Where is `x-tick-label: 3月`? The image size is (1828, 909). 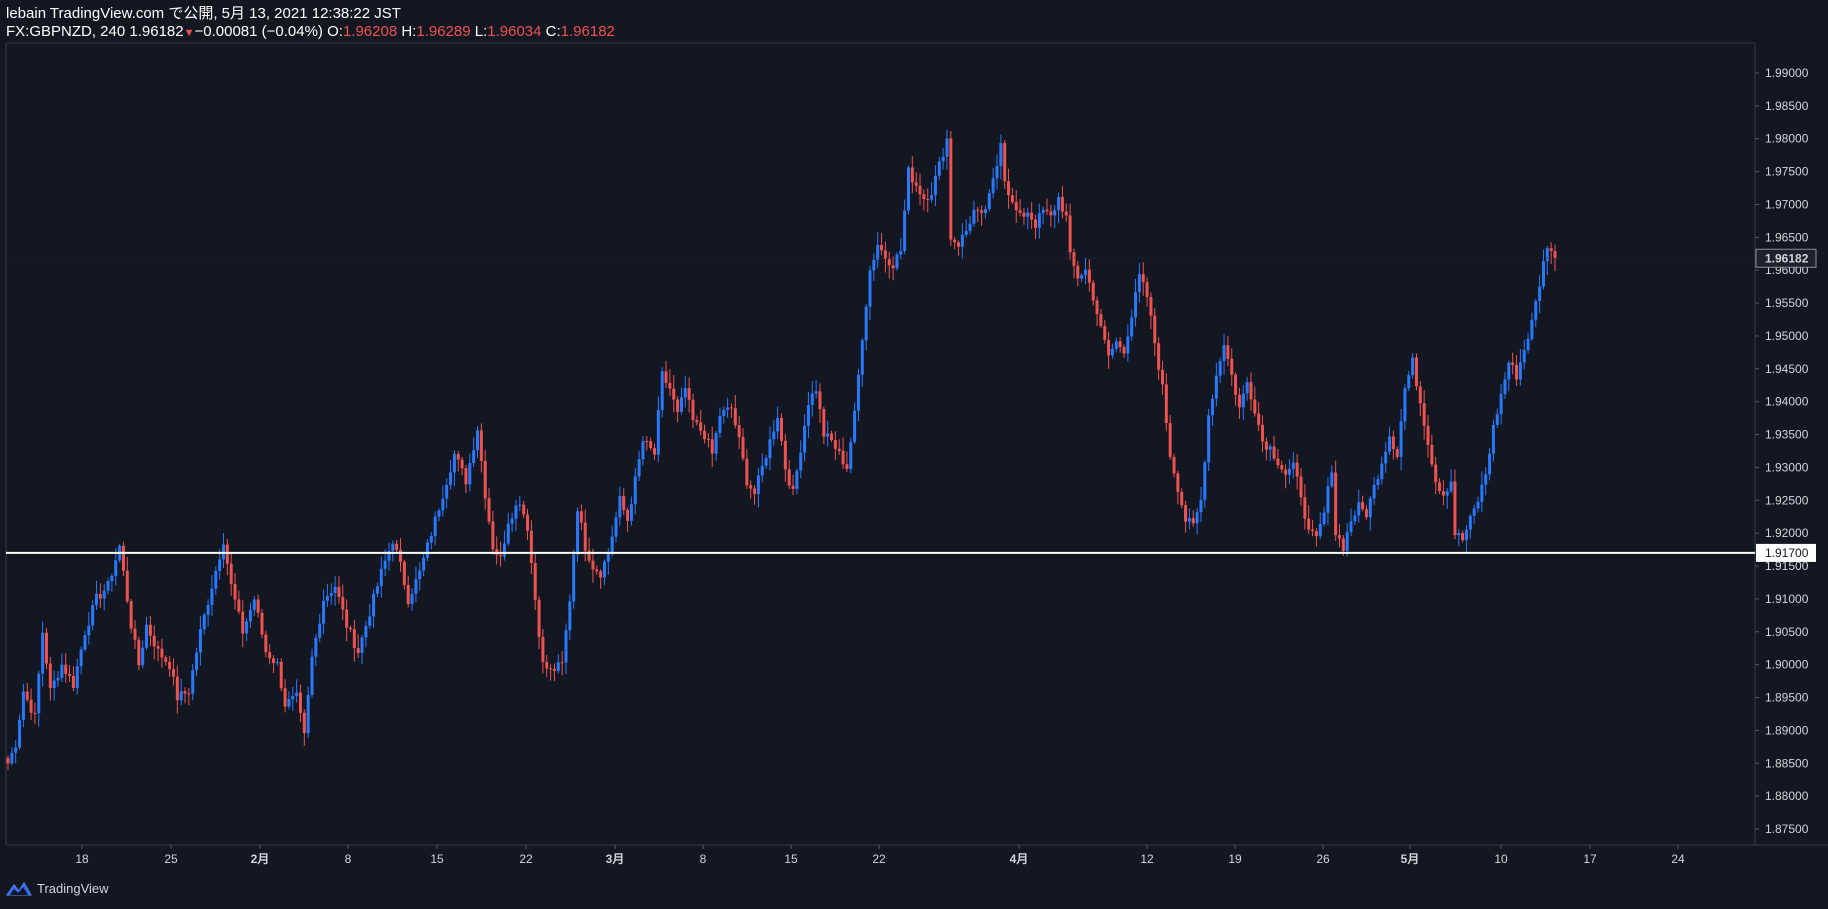 x-tick-label: 3月 is located at coordinates (615, 859).